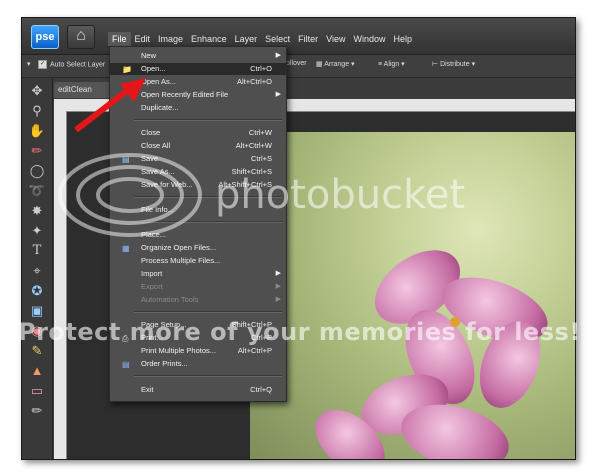  Describe the element at coordinates (198, 69) in the screenshot. I see `menu-item-open: 📁 Open... Ctrl+O` at that location.